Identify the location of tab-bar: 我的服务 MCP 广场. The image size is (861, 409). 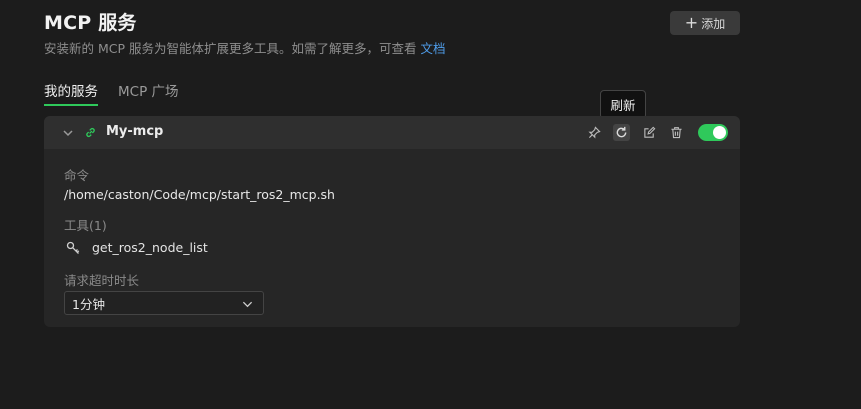
(121, 93).